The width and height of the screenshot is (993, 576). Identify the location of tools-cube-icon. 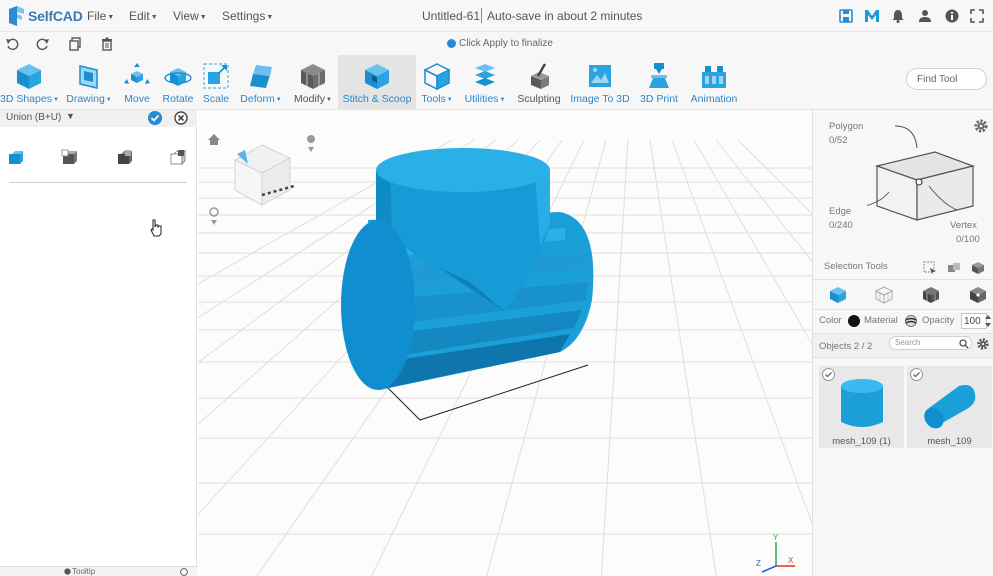
(437, 76).